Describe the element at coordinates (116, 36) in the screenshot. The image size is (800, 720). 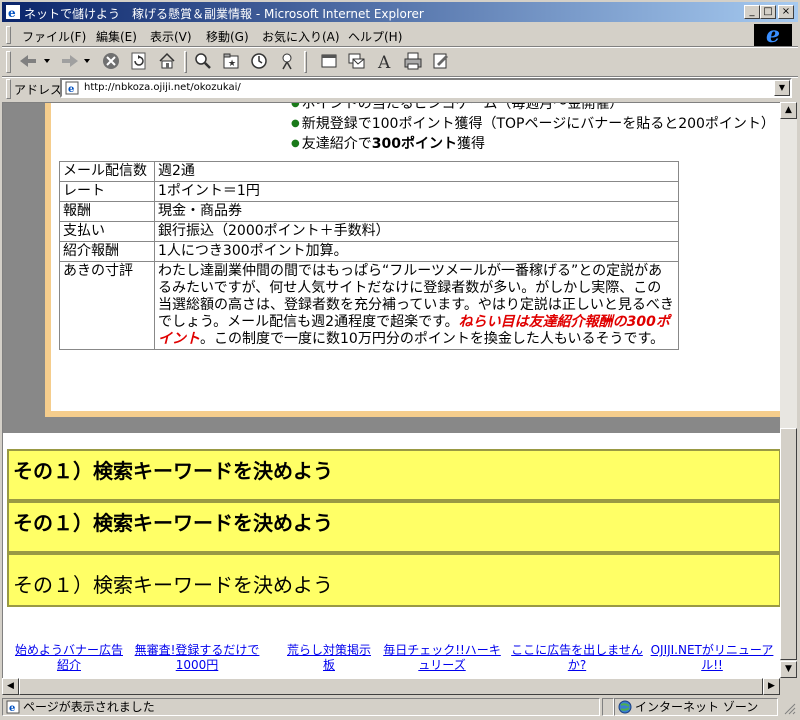
I see `menu-edit: 編集(E)` at that location.